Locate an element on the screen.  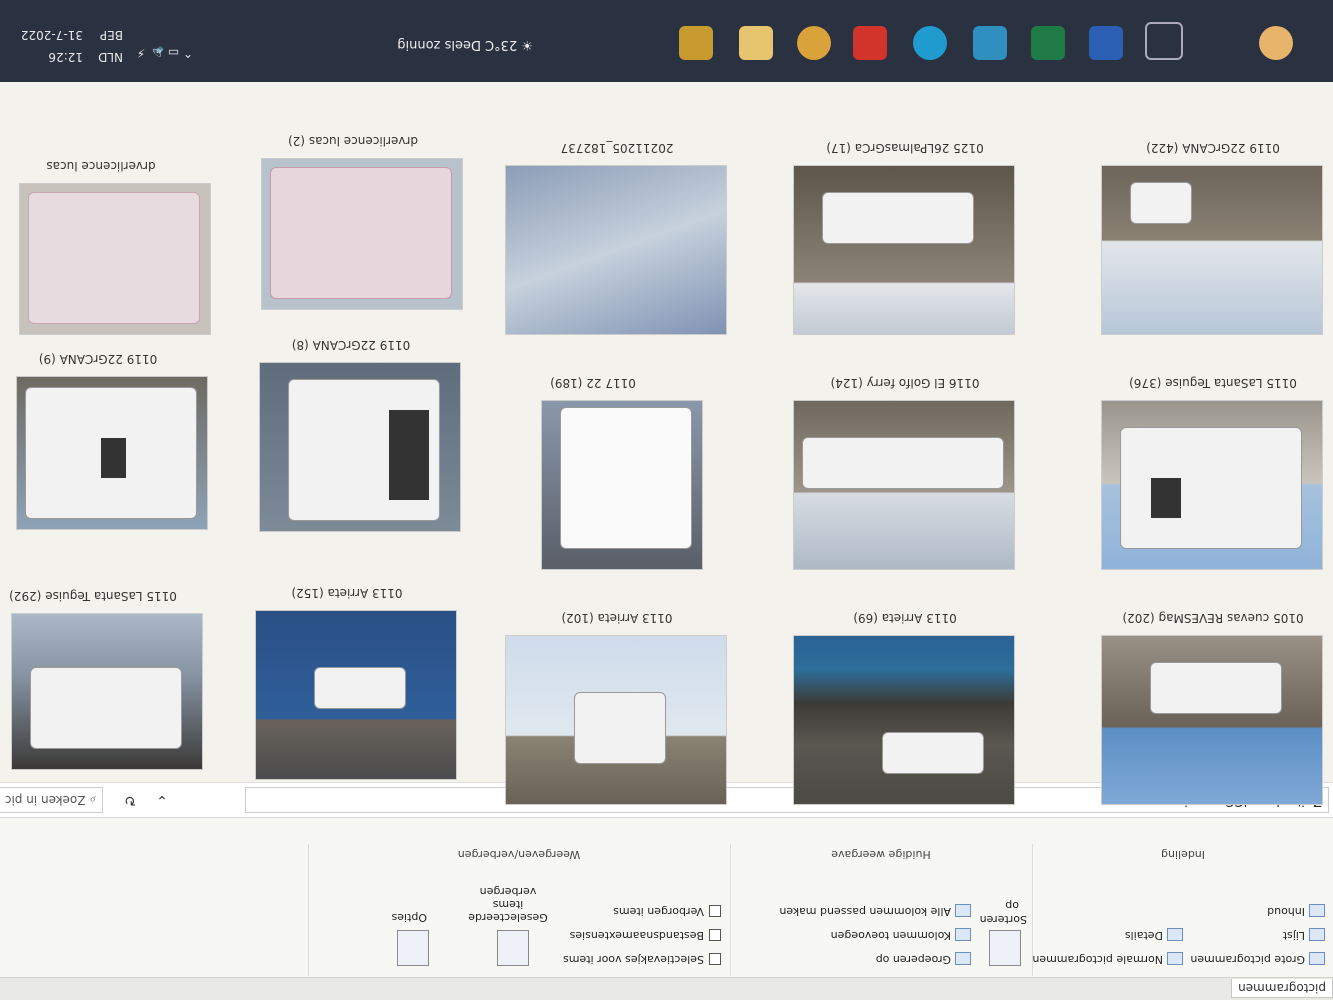
content-option: Inhoud is located at coordinates (1296, 911).